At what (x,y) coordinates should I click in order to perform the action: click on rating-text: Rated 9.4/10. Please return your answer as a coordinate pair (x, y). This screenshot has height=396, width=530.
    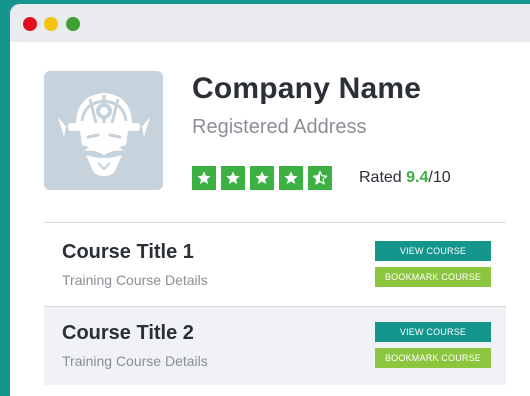
    Looking at the image, I should click on (405, 178).